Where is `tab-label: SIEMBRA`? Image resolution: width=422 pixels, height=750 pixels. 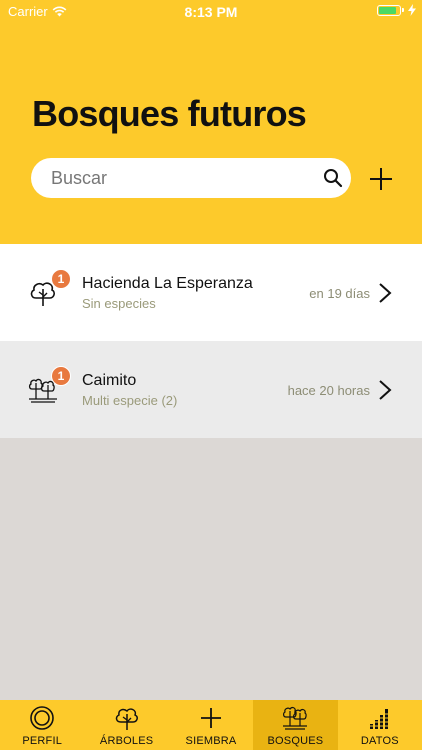
tab-label: SIEMBRA is located at coordinates (211, 741).